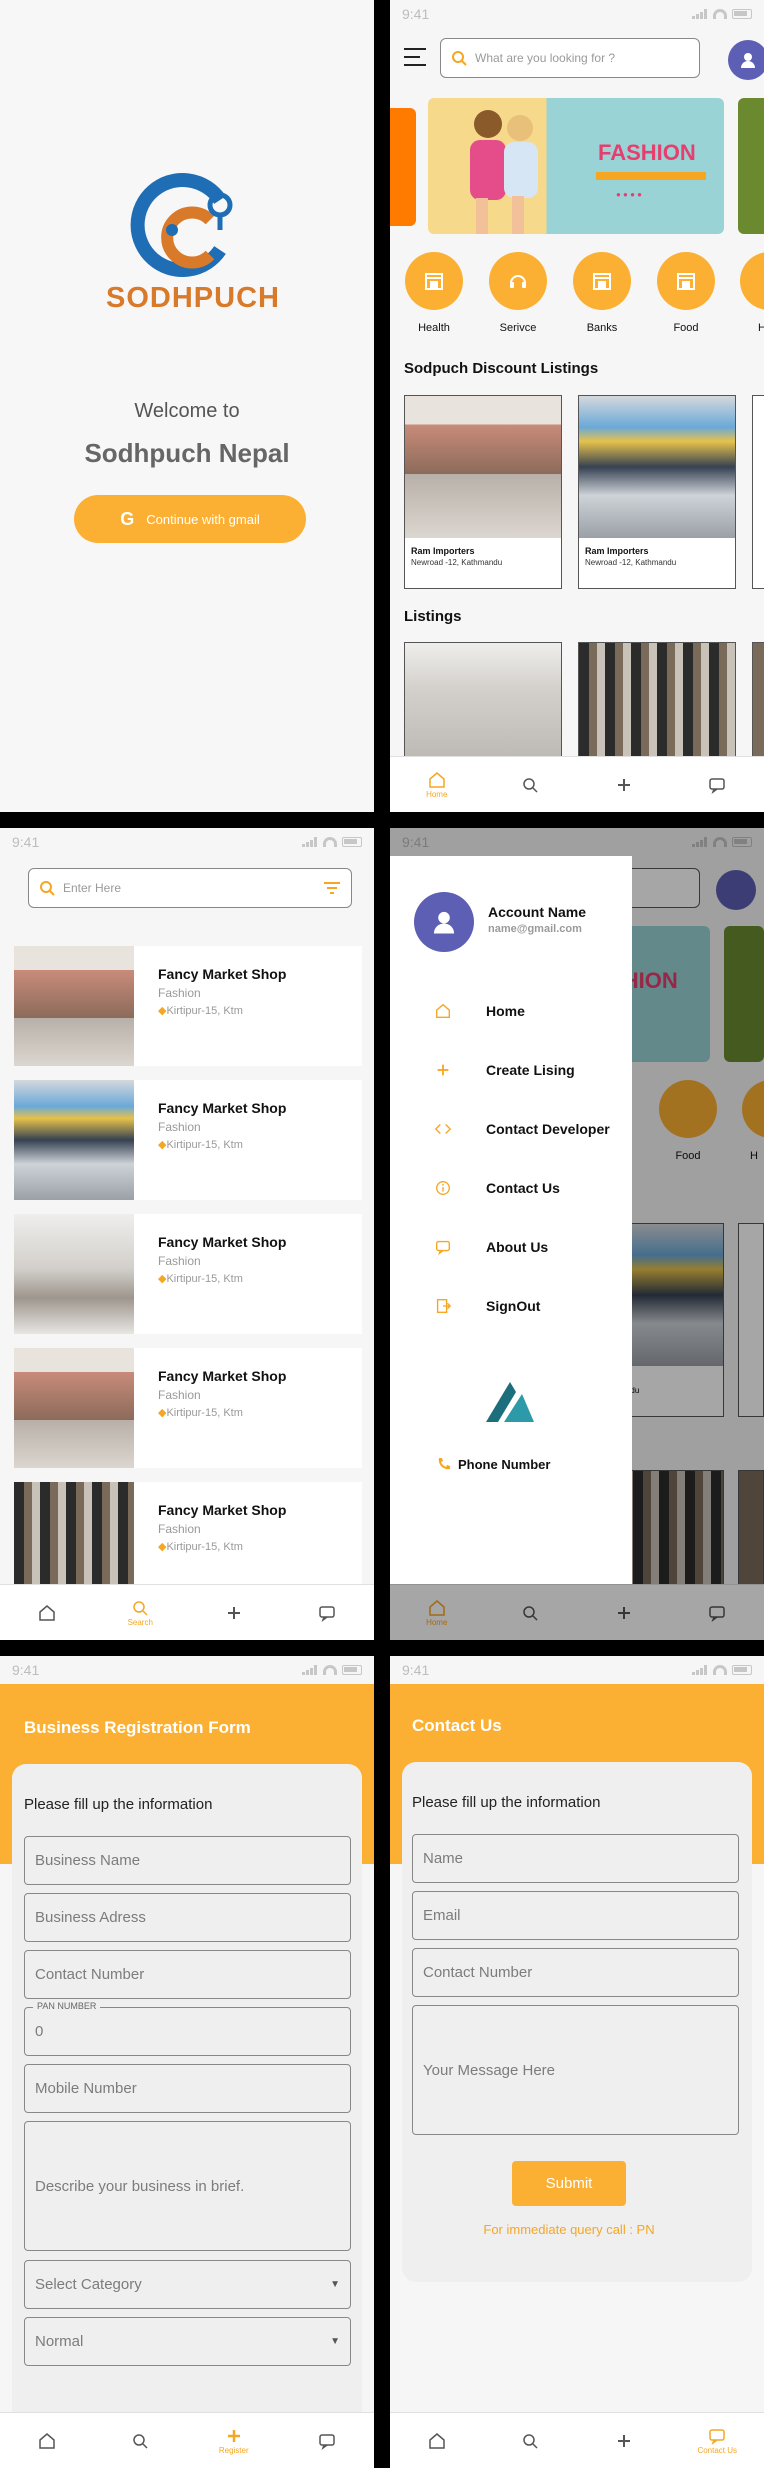 The image size is (764, 2468). What do you see at coordinates (629, 194) in the screenshot?
I see `banner-icons: ● ● ● ●` at bounding box center [629, 194].